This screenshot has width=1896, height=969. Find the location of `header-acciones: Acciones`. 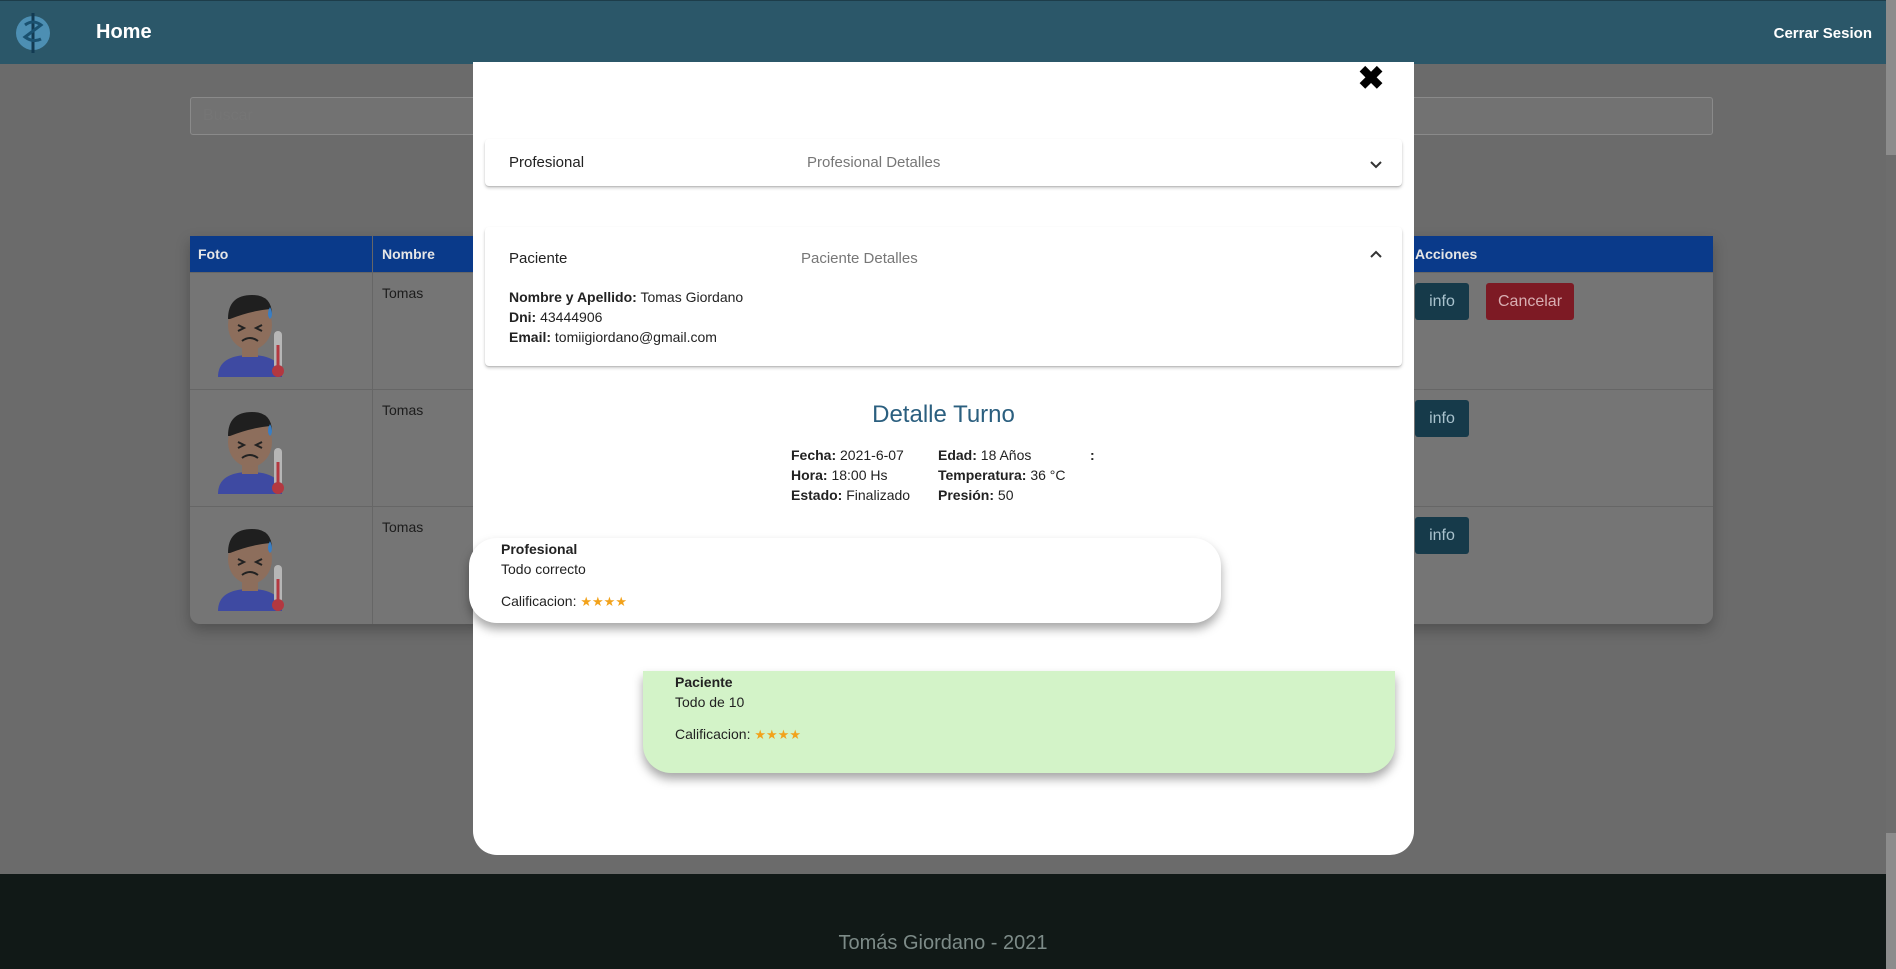

header-acciones: Acciones is located at coordinates (1446, 254).